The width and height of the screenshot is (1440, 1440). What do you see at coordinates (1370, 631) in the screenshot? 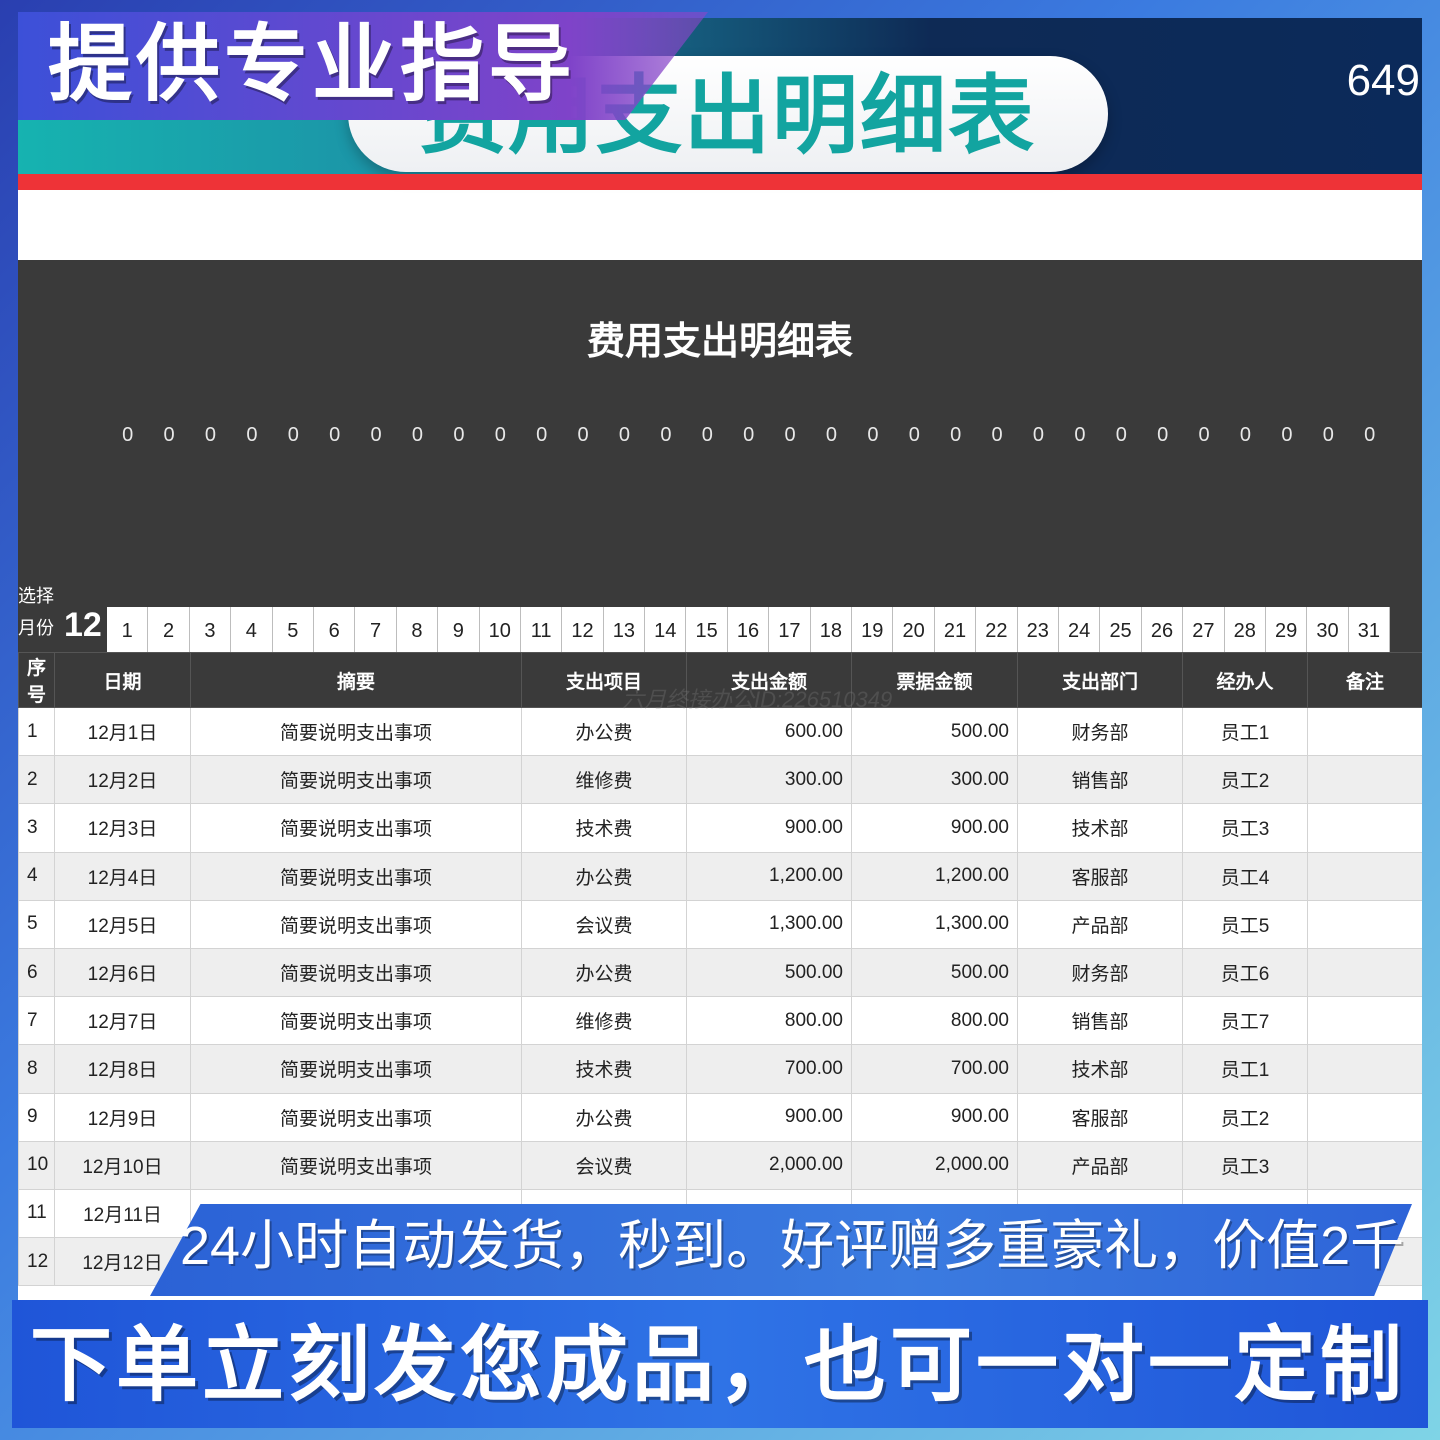
I see `day-cell: 31` at bounding box center [1370, 631].